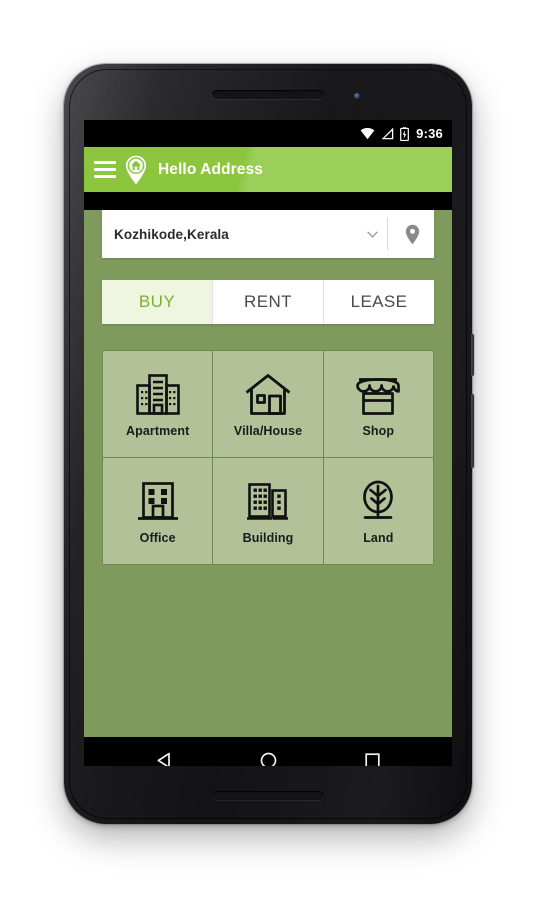 The image size is (536, 900). I want to click on status-bar-clock: 9:36, so click(429, 133).